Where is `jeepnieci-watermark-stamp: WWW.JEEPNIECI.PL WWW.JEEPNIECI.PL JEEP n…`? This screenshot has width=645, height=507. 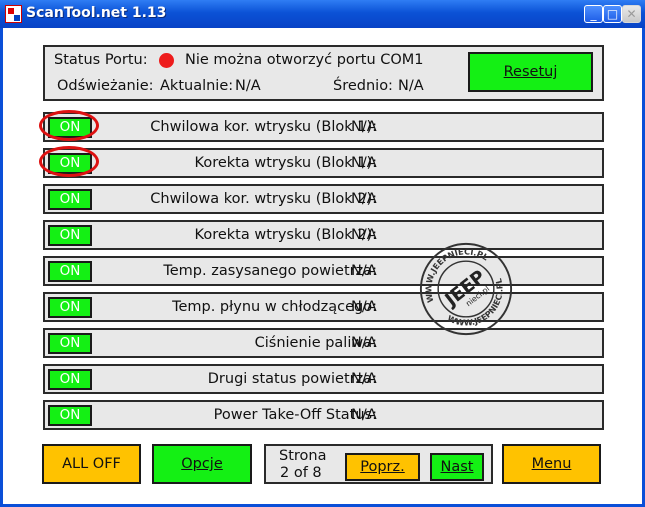 jeepnieci-watermark-stamp: WWW.JEEPNIECI.PL WWW.JEEPNIECI.PL JEEP n… is located at coordinates (466, 289).